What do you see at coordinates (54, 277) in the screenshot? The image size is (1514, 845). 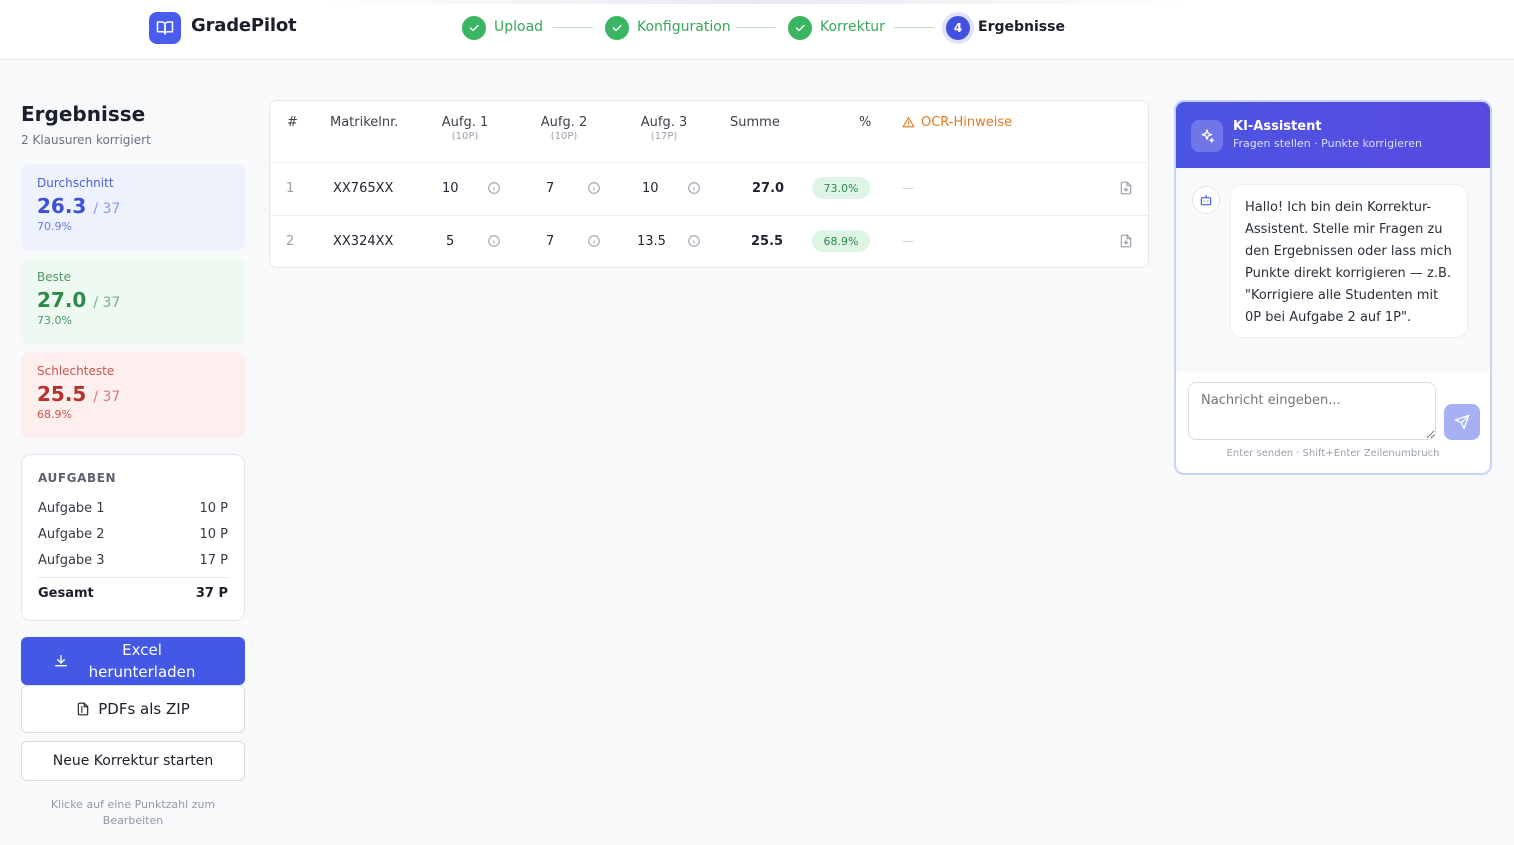 I see `best-label: Beste` at bounding box center [54, 277].